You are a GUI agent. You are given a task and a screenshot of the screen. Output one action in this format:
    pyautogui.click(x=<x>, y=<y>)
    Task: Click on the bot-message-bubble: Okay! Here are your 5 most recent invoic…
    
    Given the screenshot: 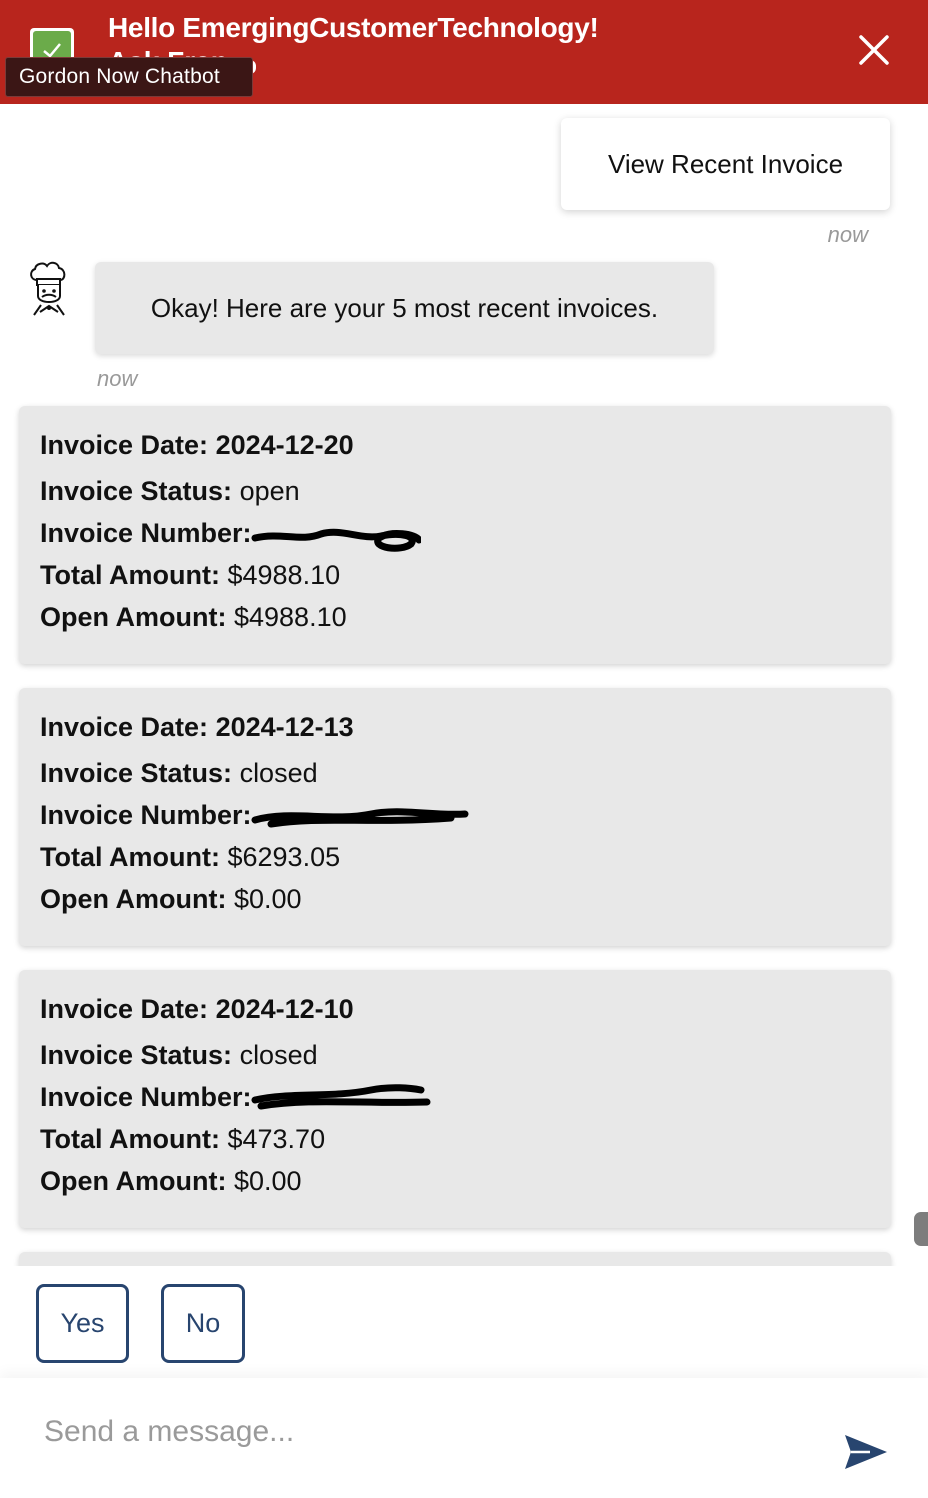 What is the action you would take?
    pyautogui.click(x=404, y=308)
    